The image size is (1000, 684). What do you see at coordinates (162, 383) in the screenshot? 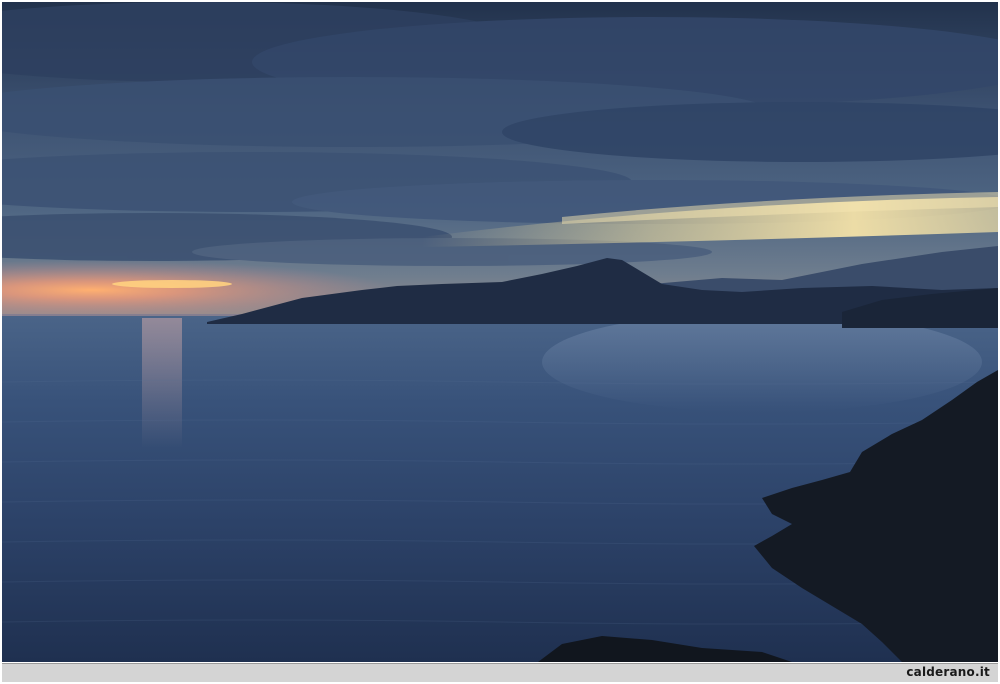
I see `sun-reflection` at bounding box center [162, 383].